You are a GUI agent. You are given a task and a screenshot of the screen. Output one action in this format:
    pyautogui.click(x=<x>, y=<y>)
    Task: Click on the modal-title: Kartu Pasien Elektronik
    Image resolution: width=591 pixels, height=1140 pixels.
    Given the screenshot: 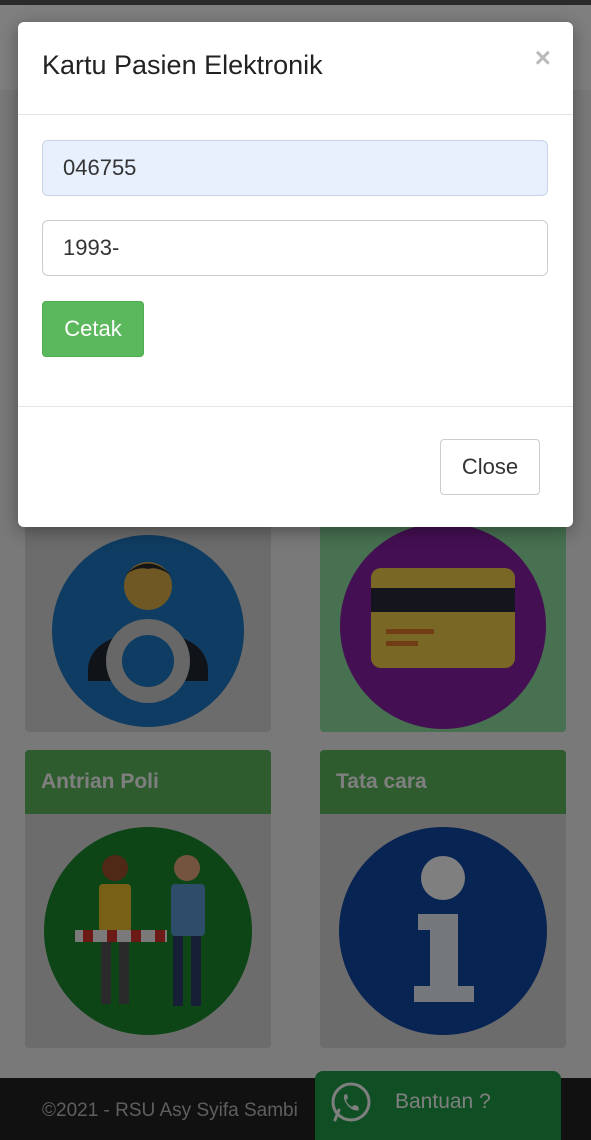 What is the action you would take?
    pyautogui.click(x=182, y=65)
    